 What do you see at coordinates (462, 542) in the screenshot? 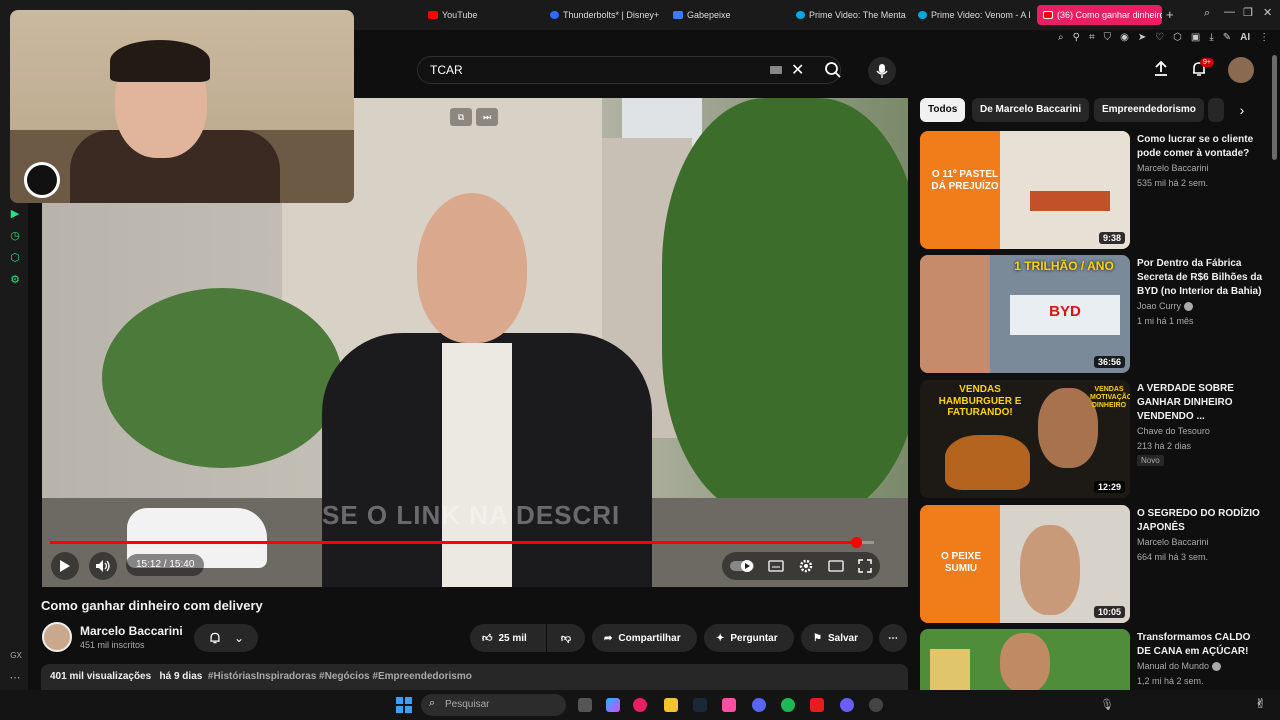
I see `progress-bar` at bounding box center [462, 542].